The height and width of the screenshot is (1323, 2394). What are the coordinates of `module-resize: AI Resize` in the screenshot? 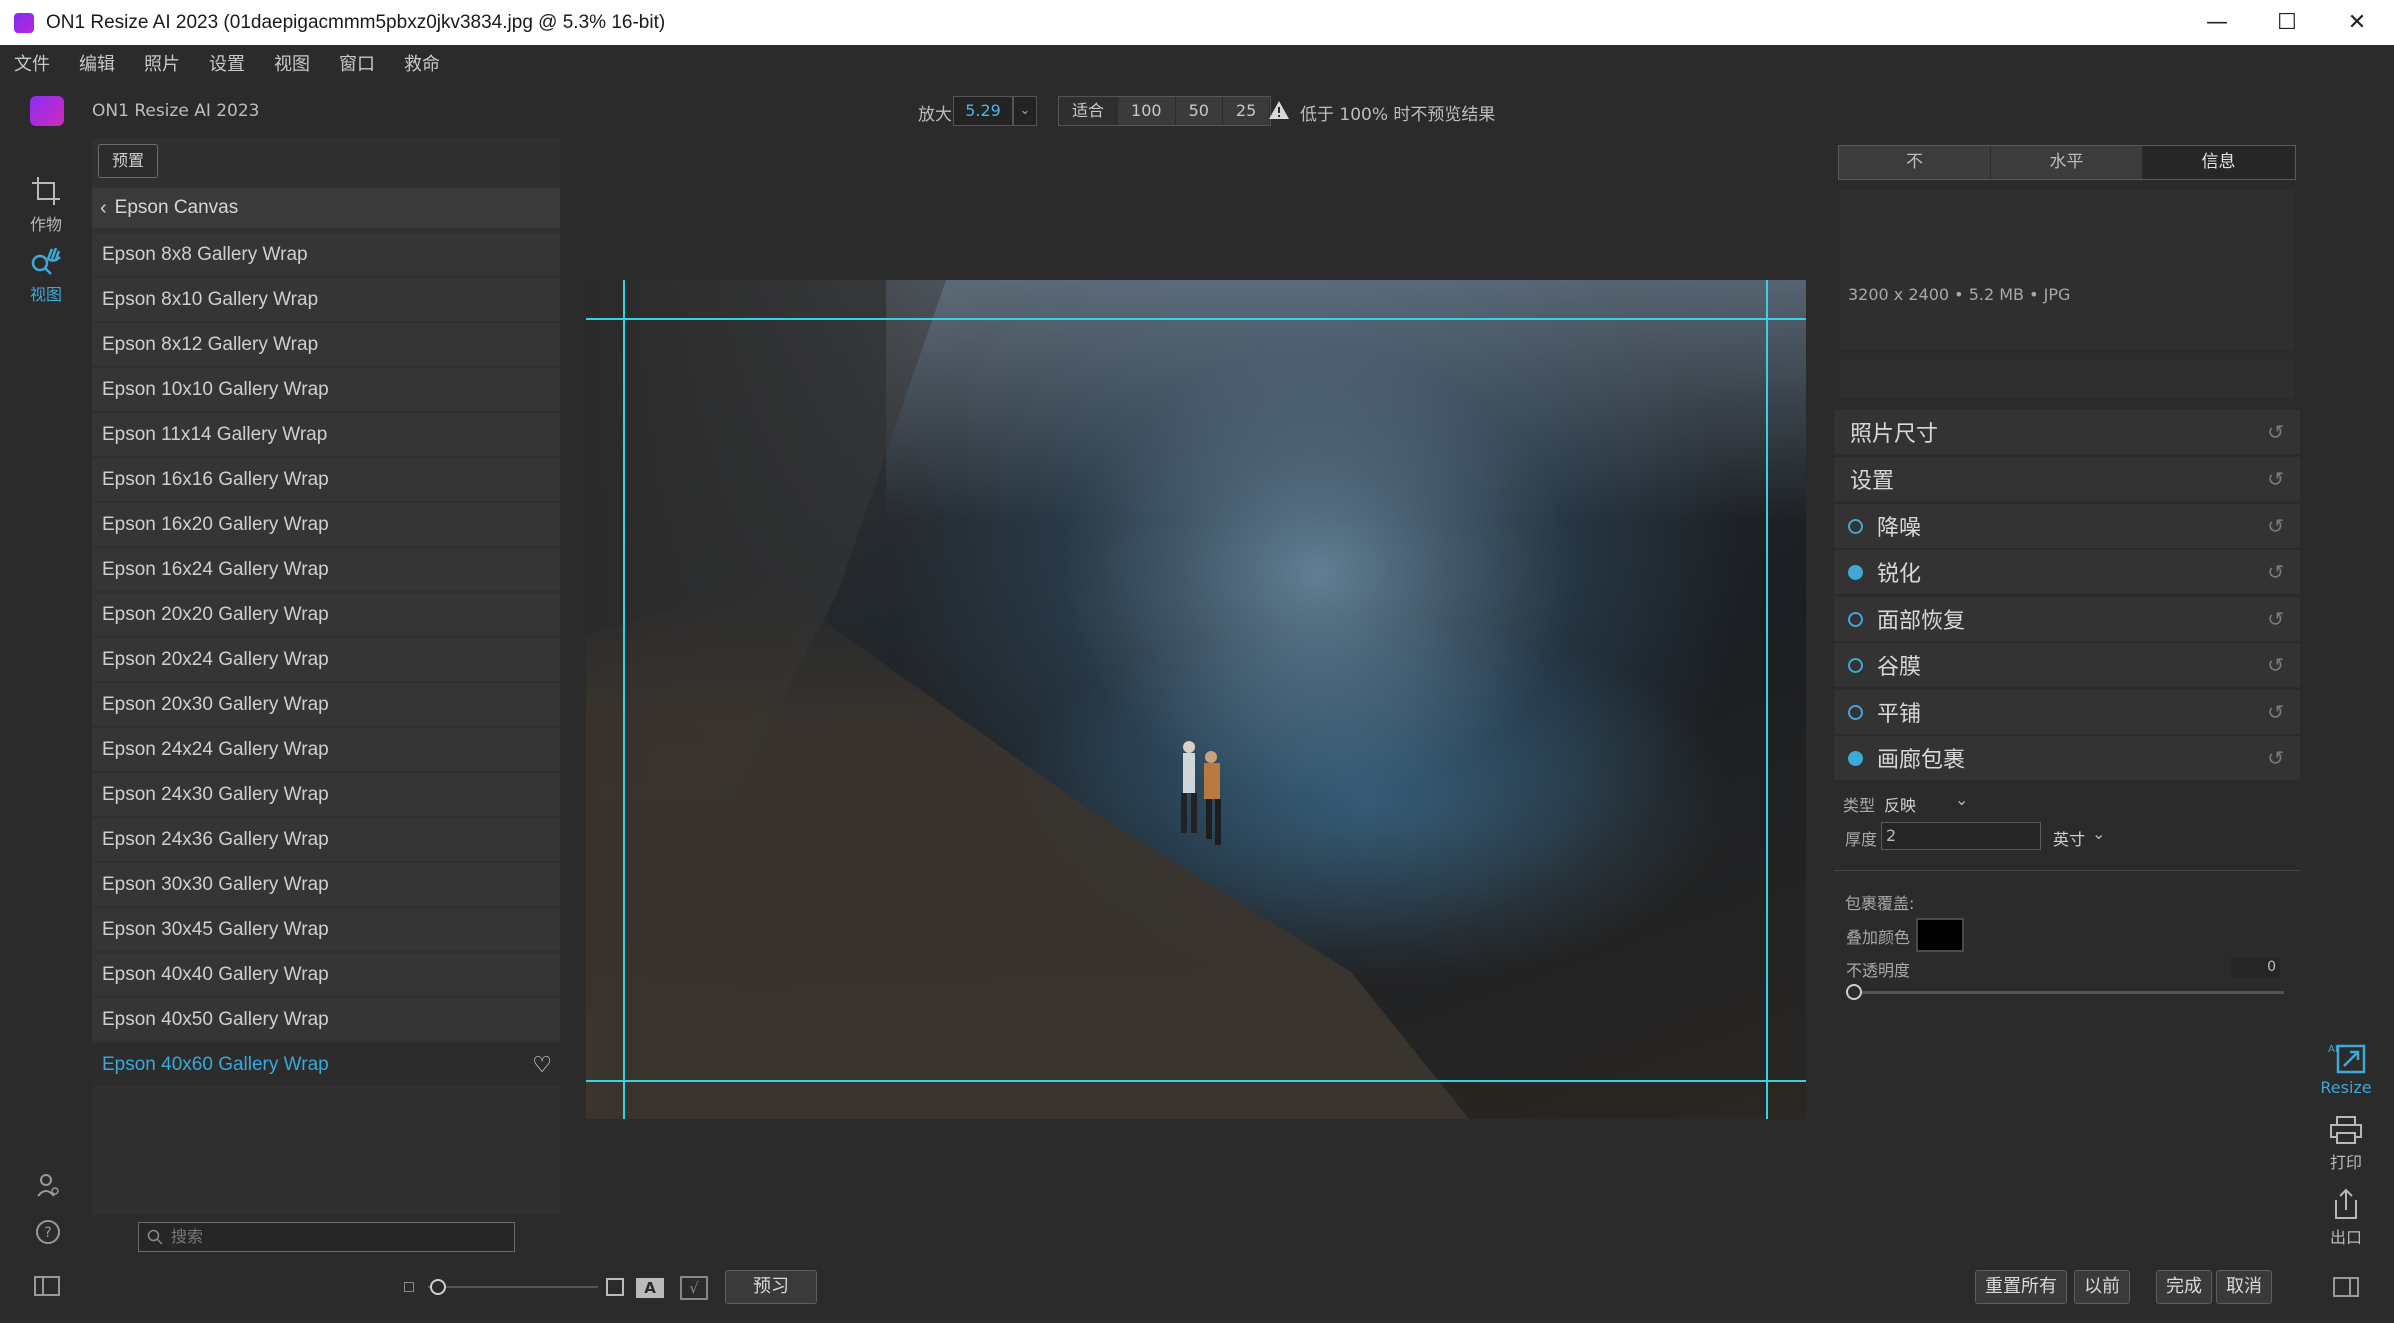 It's located at (2346, 1068).